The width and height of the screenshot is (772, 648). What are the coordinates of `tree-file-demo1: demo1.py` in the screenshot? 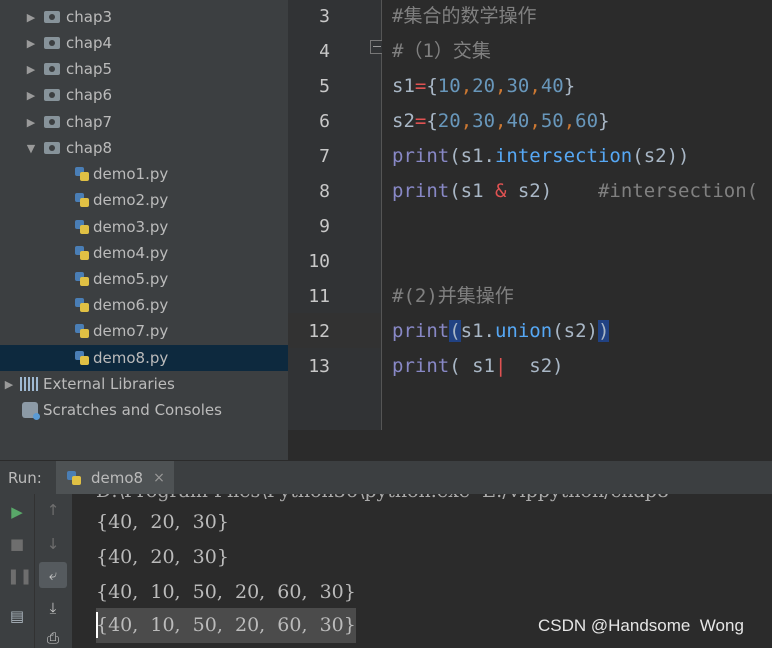 It's located at (144, 174).